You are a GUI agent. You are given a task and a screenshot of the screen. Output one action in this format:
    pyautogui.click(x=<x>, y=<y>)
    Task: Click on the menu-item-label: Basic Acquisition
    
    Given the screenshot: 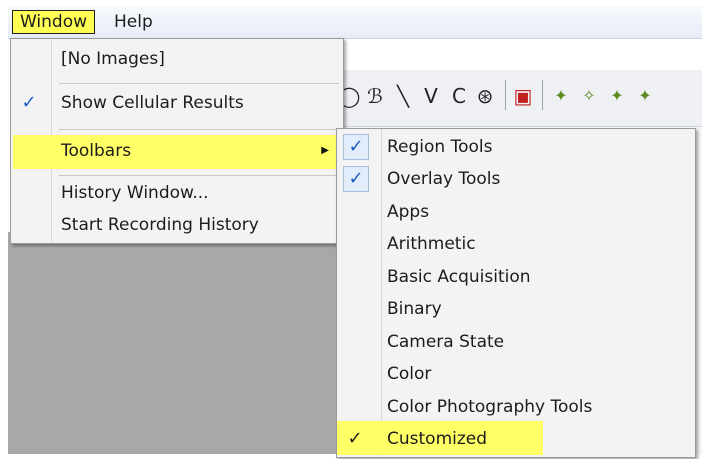 What is the action you would take?
    pyautogui.click(x=459, y=277)
    